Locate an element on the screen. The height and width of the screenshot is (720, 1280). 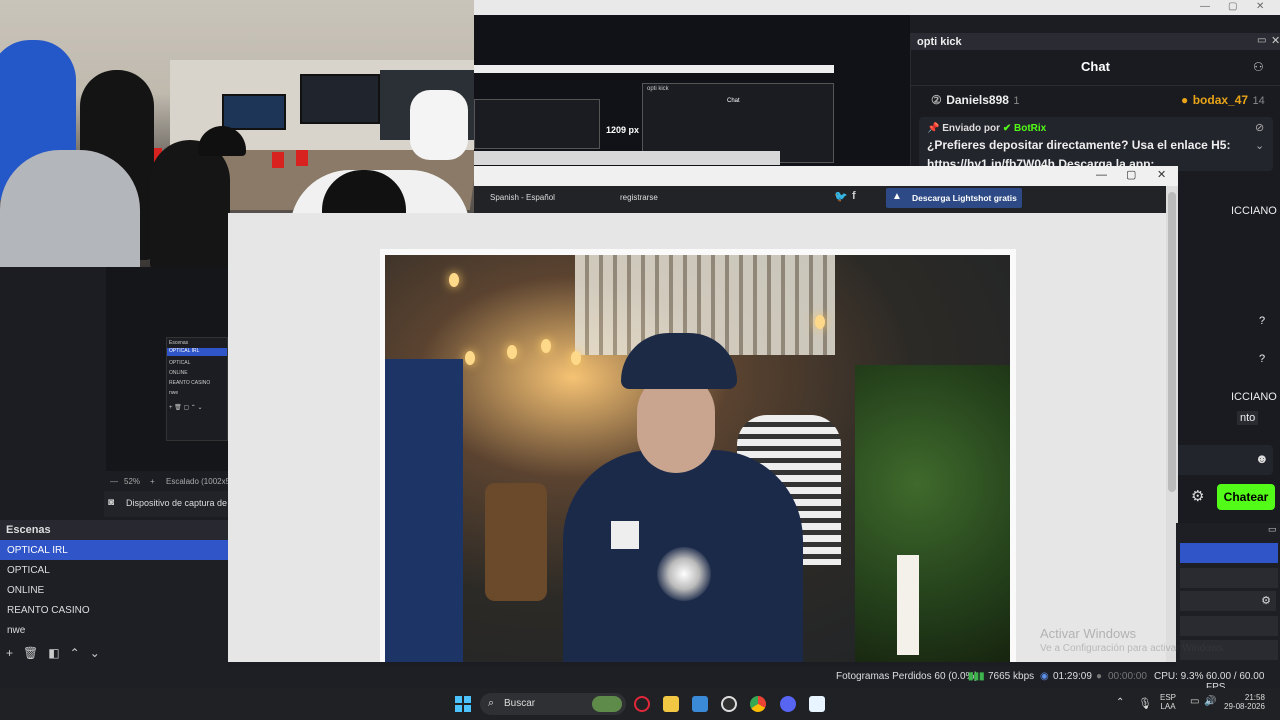
microphone-icon: 🎙 is located at coordinates (1145, 703).